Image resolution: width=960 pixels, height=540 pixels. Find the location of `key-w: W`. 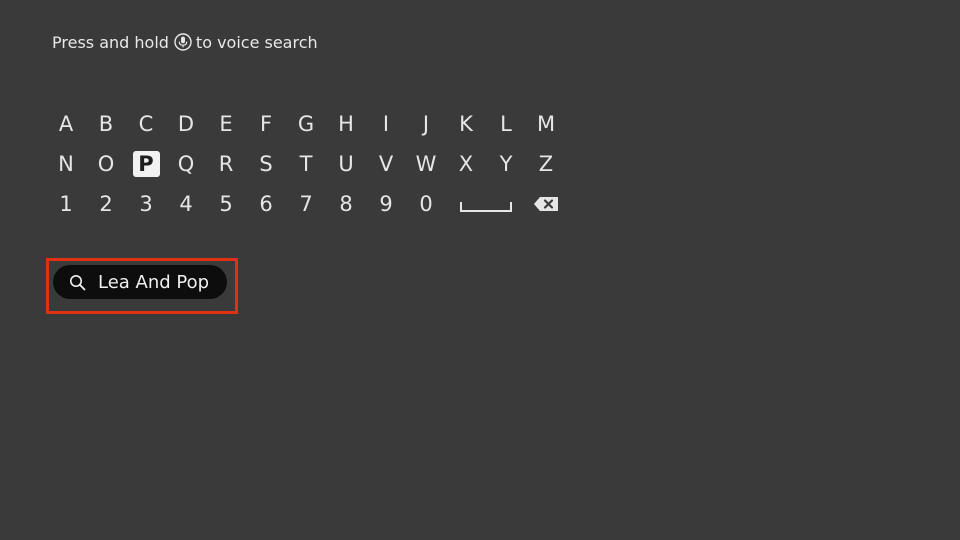

key-w: W is located at coordinates (426, 164).